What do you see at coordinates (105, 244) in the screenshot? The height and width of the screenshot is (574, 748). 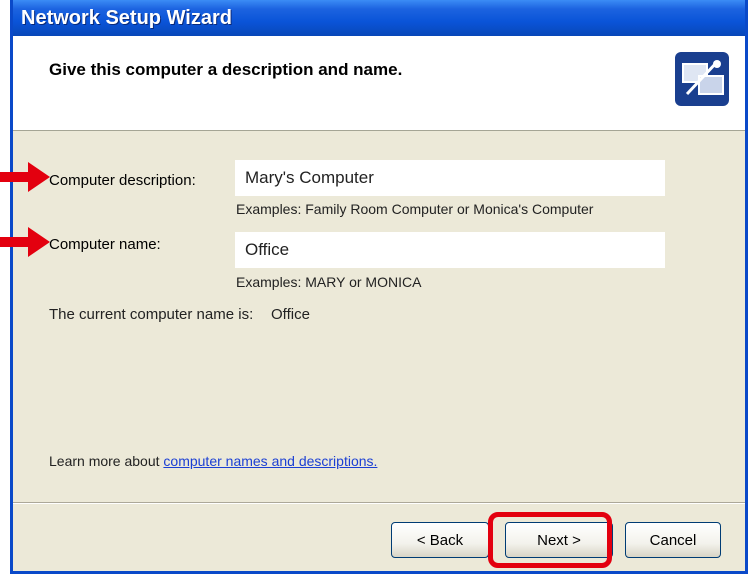 I see `computer-name-label: Computer name:` at bounding box center [105, 244].